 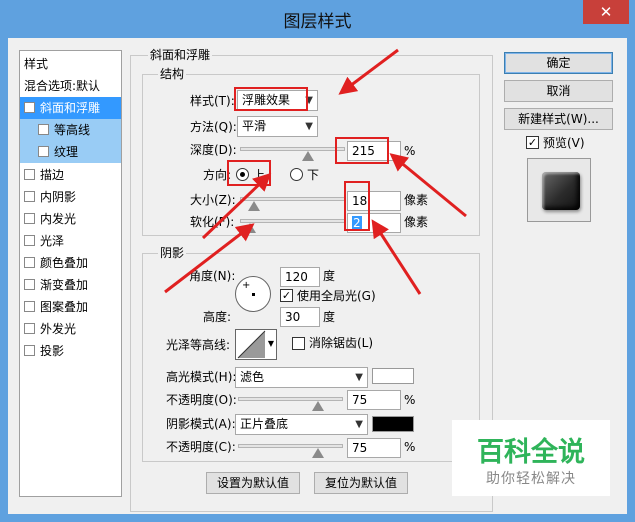 What do you see at coordinates (606, 12) in the screenshot?
I see `close-button: ✕` at bounding box center [606, 12].